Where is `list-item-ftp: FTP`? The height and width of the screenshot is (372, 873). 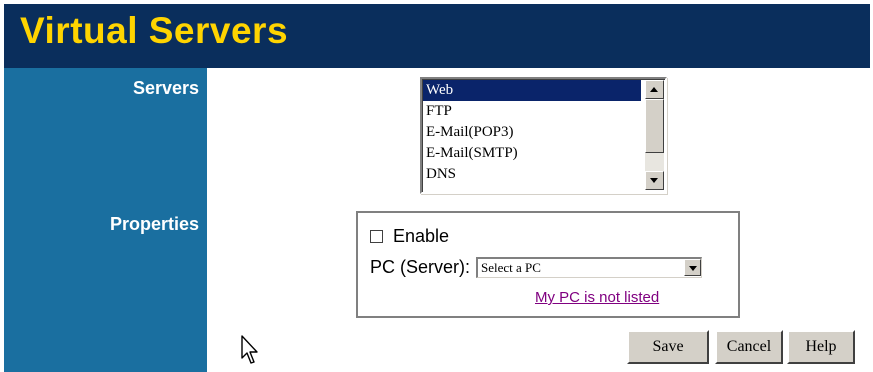
list-item-ftp: FTP is located at coordinates (532, 111).